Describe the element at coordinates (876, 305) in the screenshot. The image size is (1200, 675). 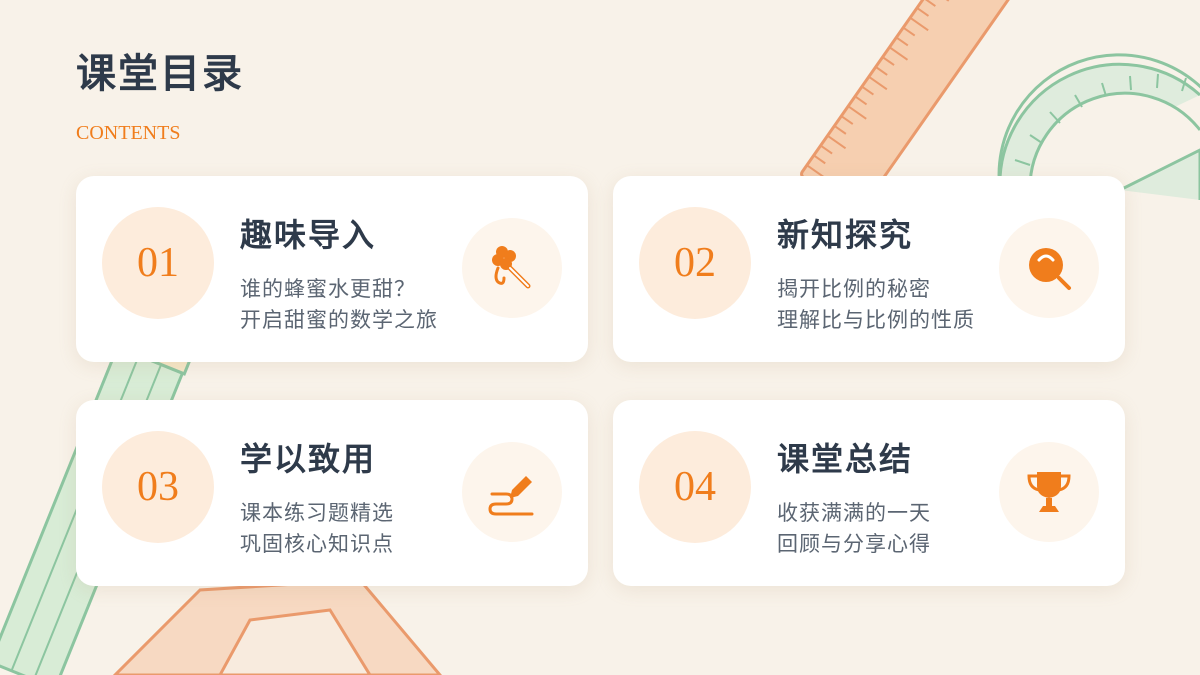
I see `card-description: 揭开比例的秘密 理解比与比例的性质` at that location.